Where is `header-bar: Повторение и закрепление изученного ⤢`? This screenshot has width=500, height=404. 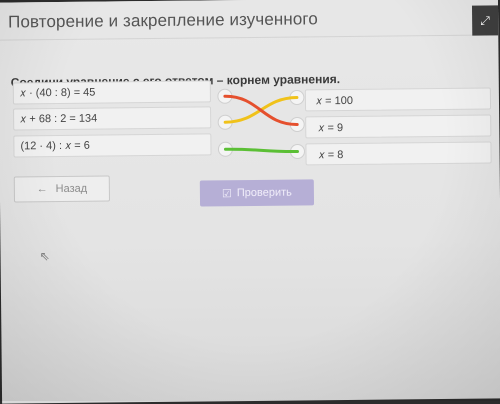 header-bar: Повторение и закрепление изученного ⤢ is located at coordinates (249, 20).